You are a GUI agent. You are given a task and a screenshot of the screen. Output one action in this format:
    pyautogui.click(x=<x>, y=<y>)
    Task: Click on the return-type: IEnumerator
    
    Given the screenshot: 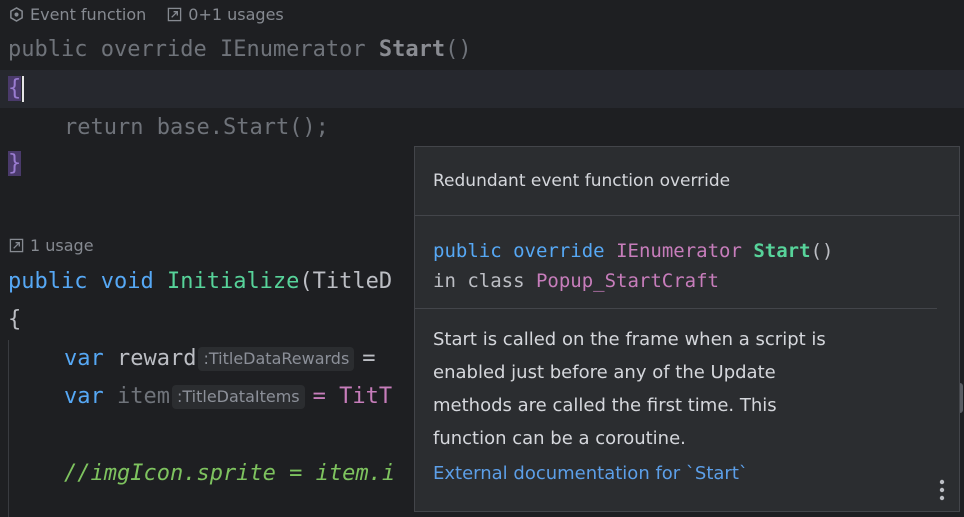 What is the action you would take?
    pyautogui.click(x=292, y=49)
    